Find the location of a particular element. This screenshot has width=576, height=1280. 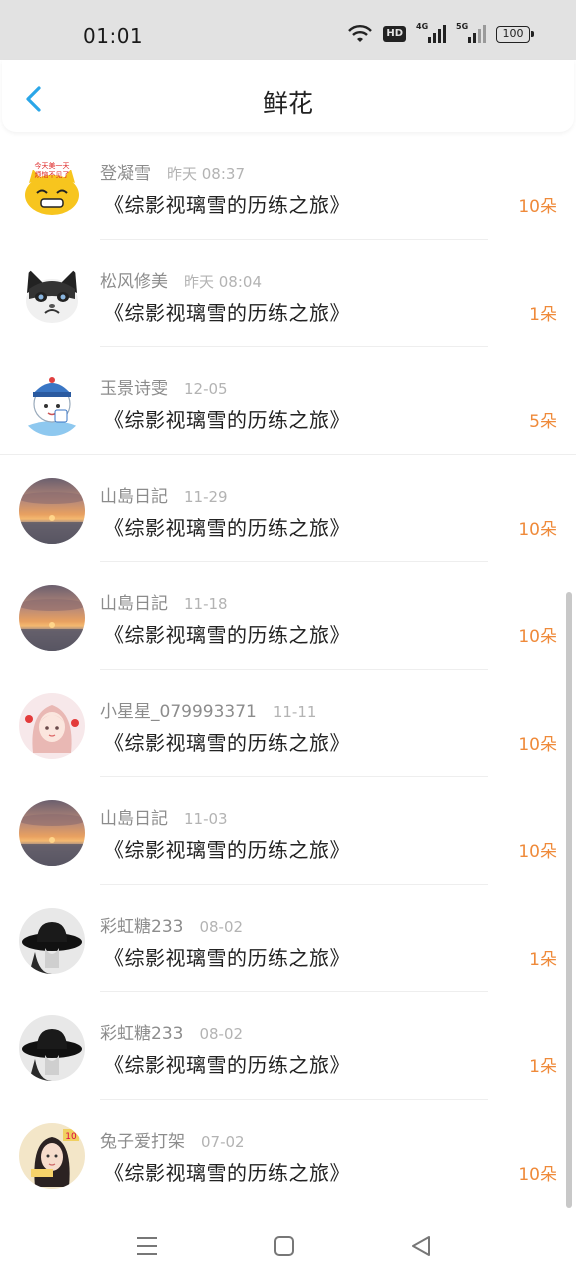

gift-time: 11-29 is located at coordinates (206, 496).